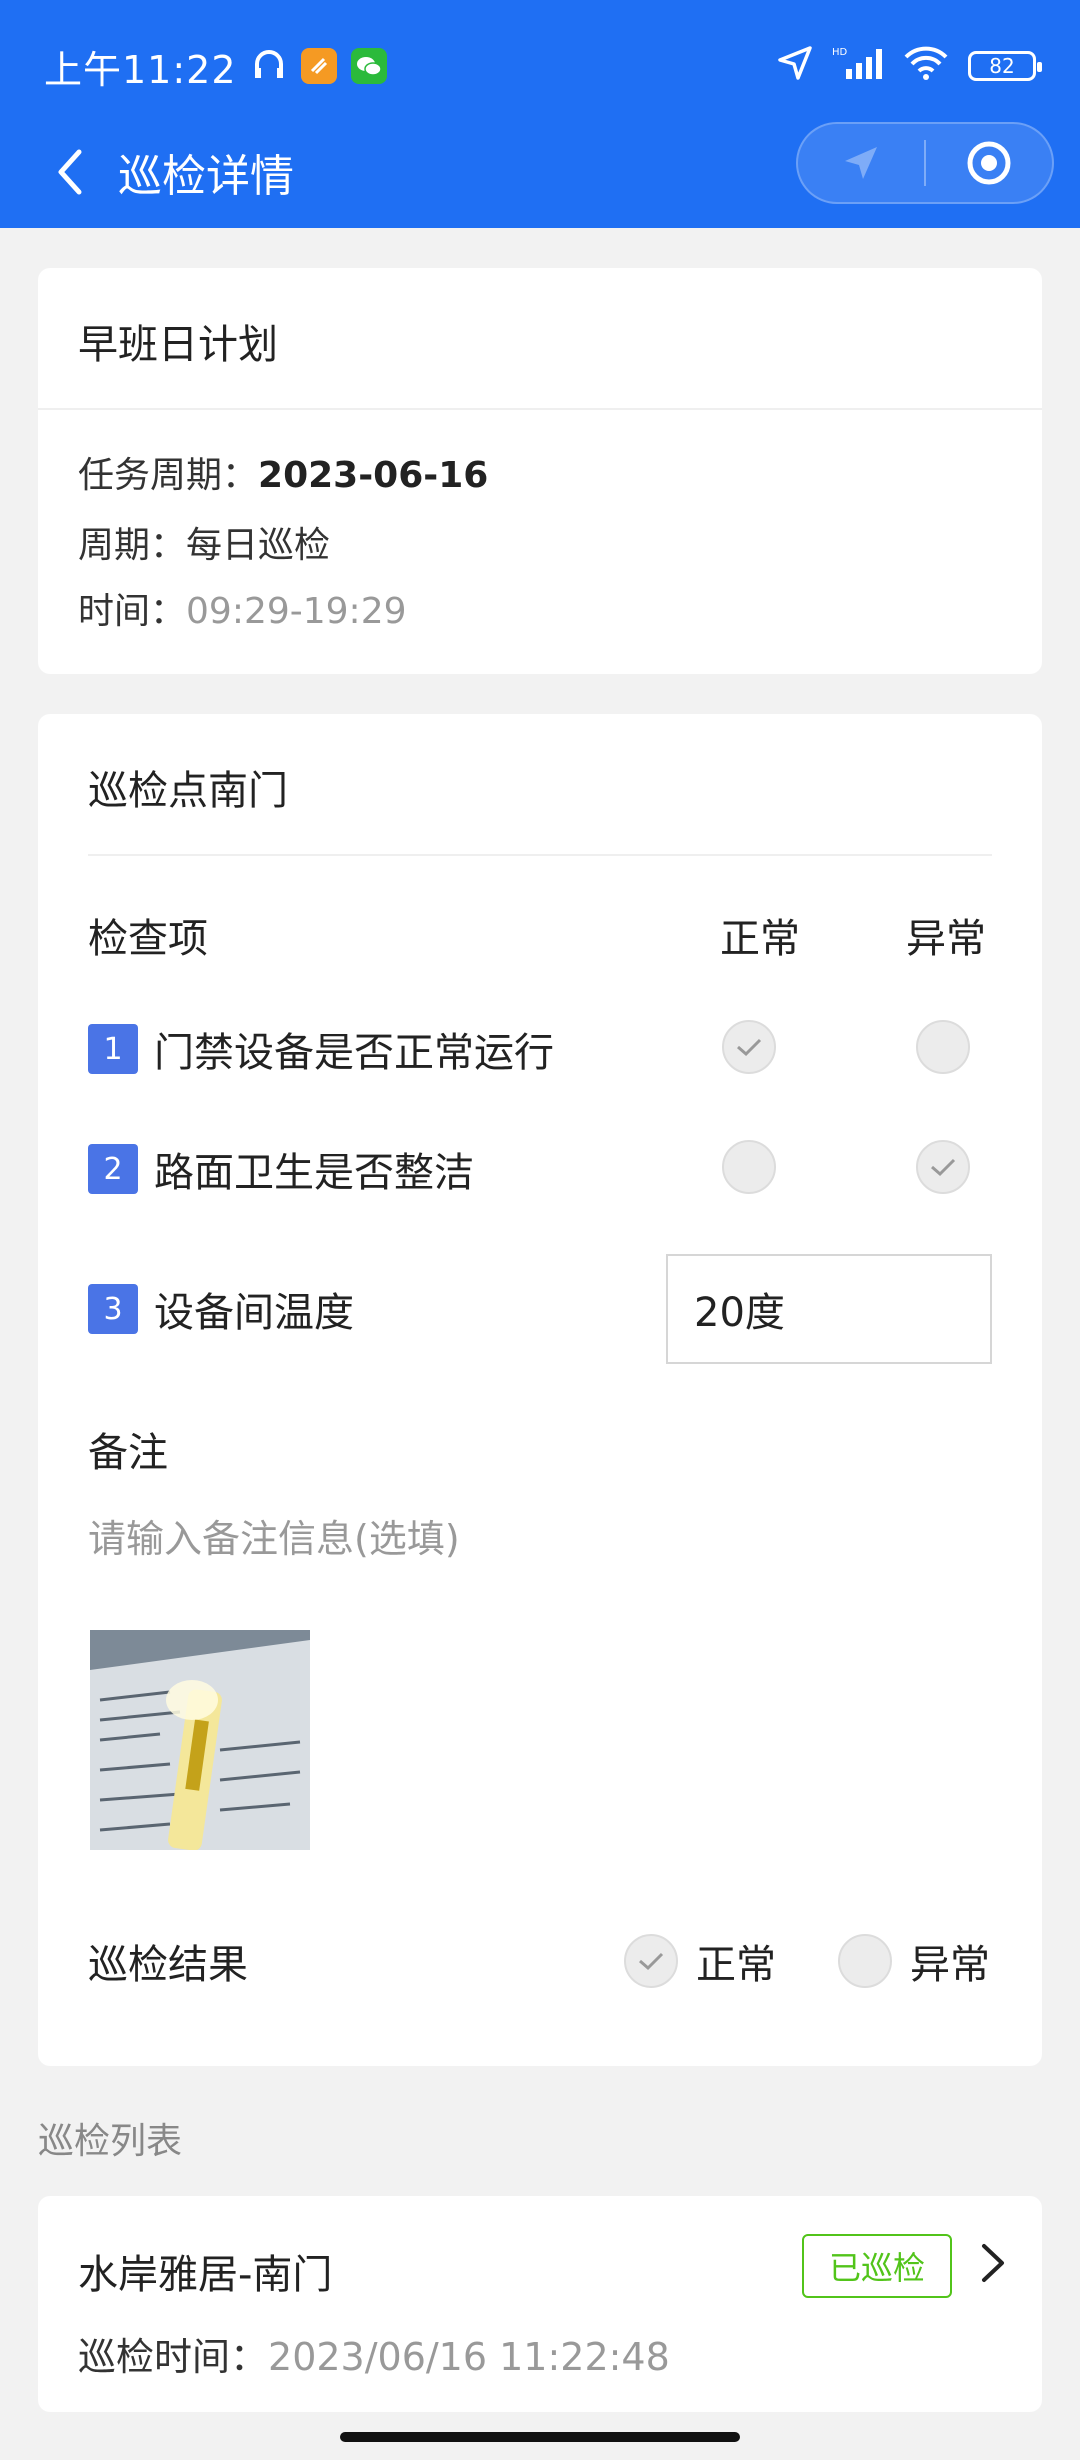  What do you see at coordinates (132, 545) in the screenshot?
I see `cycle-label: 周期：` at bounding box center [132, 545].